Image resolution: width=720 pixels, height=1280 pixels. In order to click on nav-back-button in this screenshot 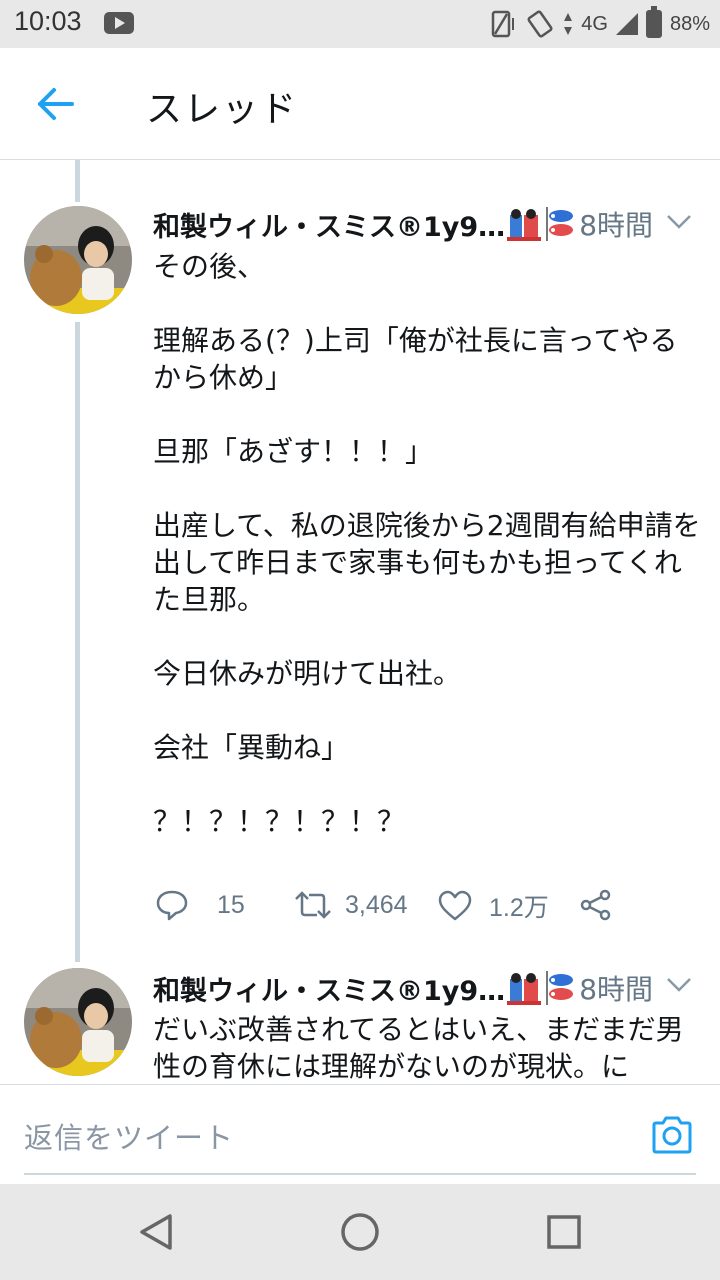, I will do `click(156, 1232)`.